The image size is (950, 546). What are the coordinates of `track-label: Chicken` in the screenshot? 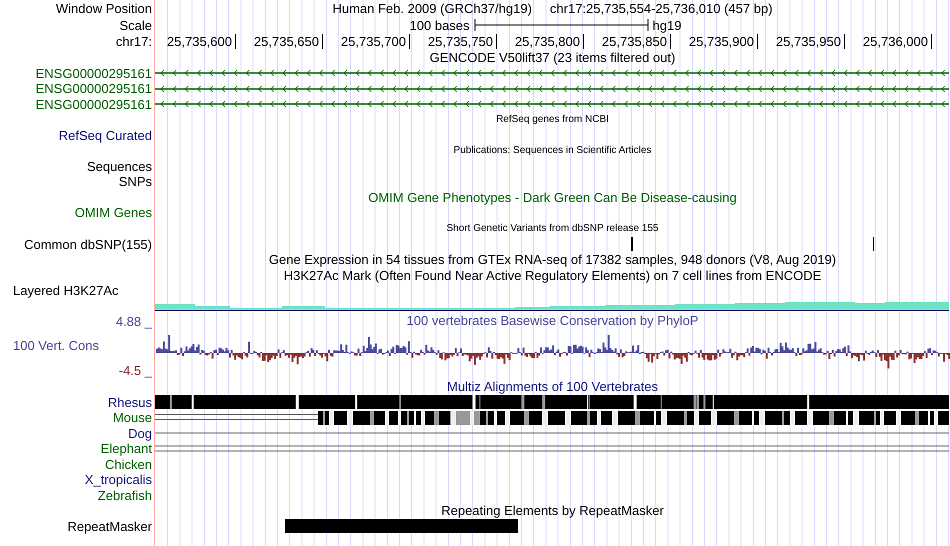 It's located at (128, 464).